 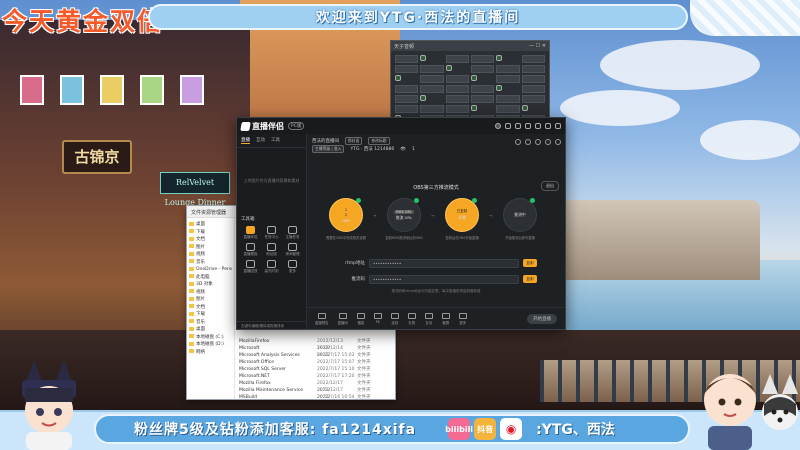 I want to click on bottom-tool: 互动, so click(x=428, y=318).